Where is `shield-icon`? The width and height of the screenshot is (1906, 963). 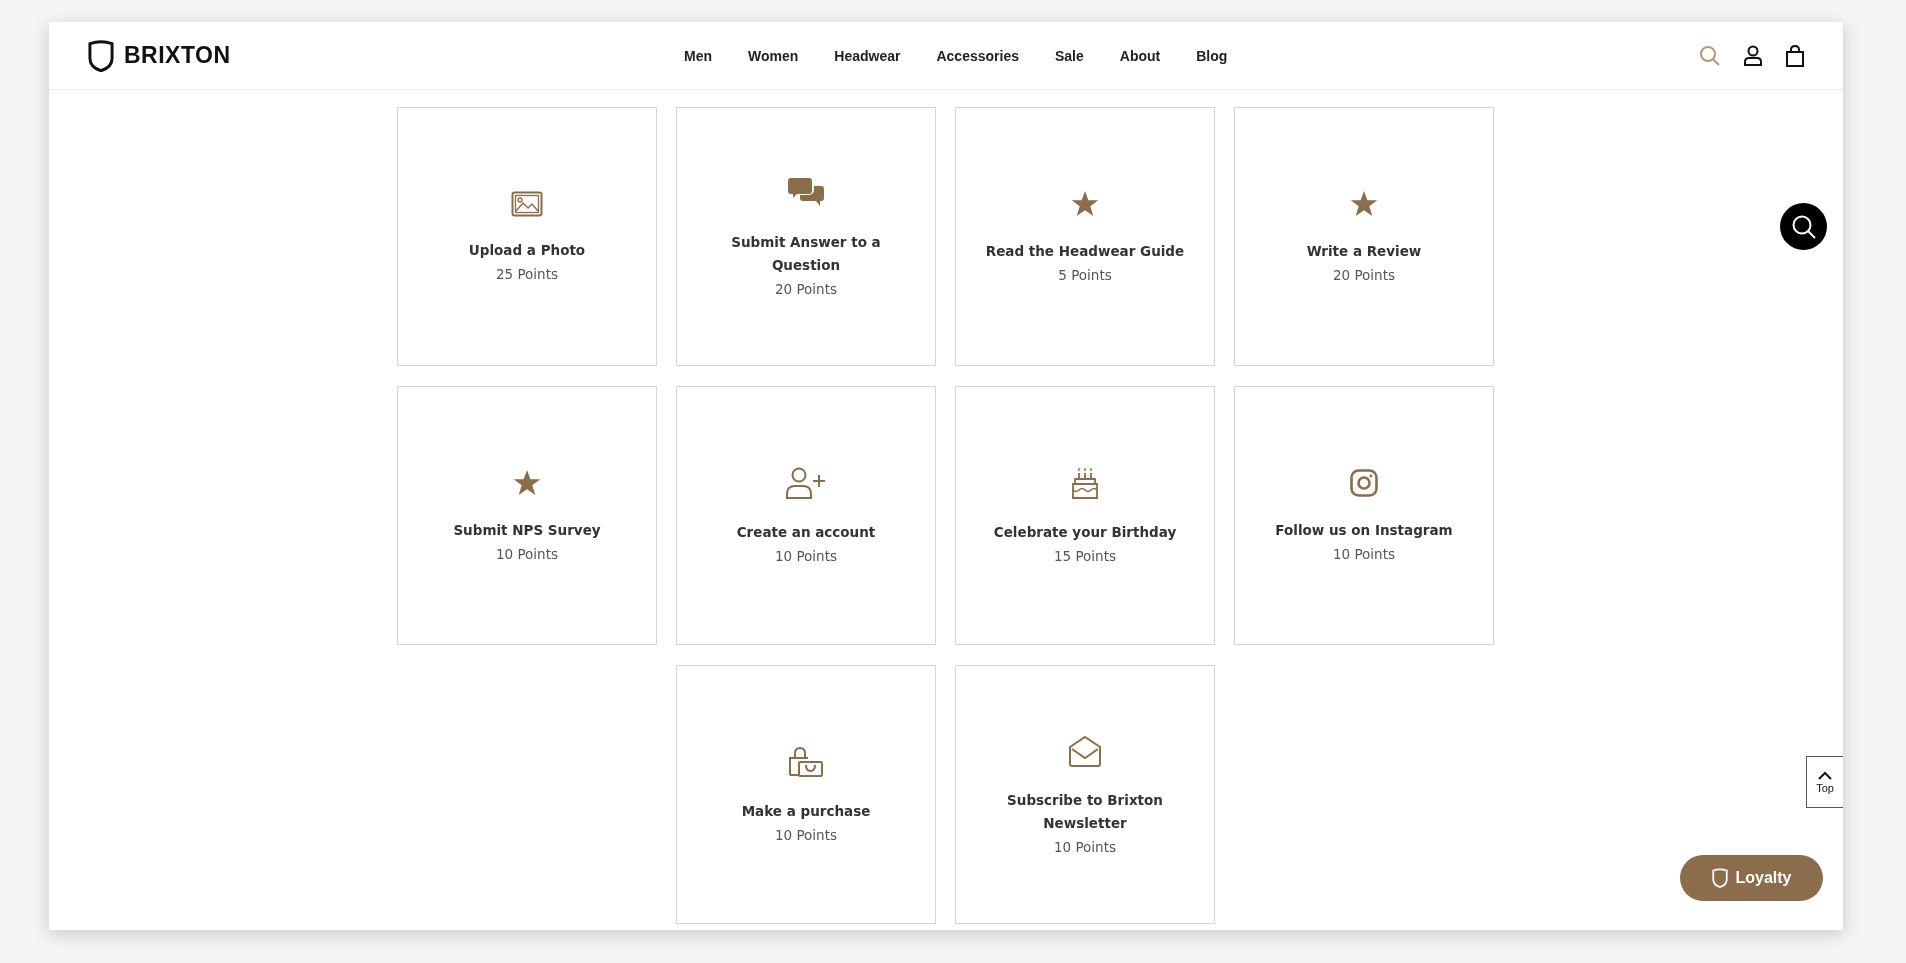 shield-icon is located at coordinates (1720, 878).